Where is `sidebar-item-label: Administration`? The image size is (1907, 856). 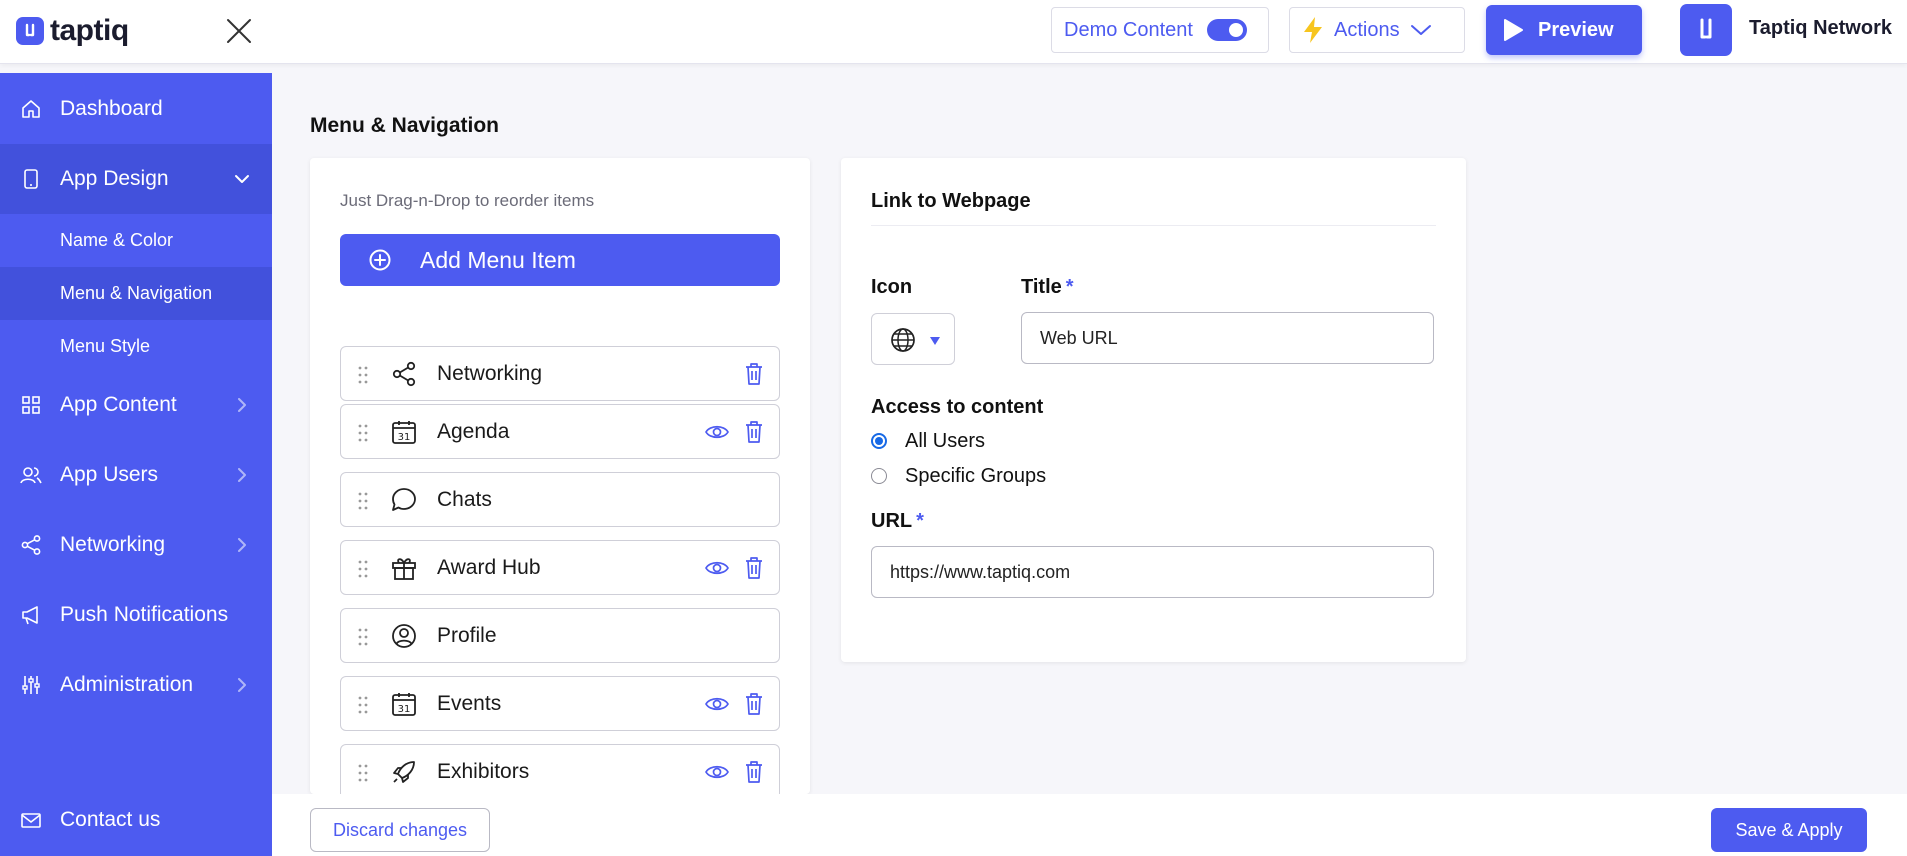 sidebar-item-label: Administration is located at coordinates (127, 684).